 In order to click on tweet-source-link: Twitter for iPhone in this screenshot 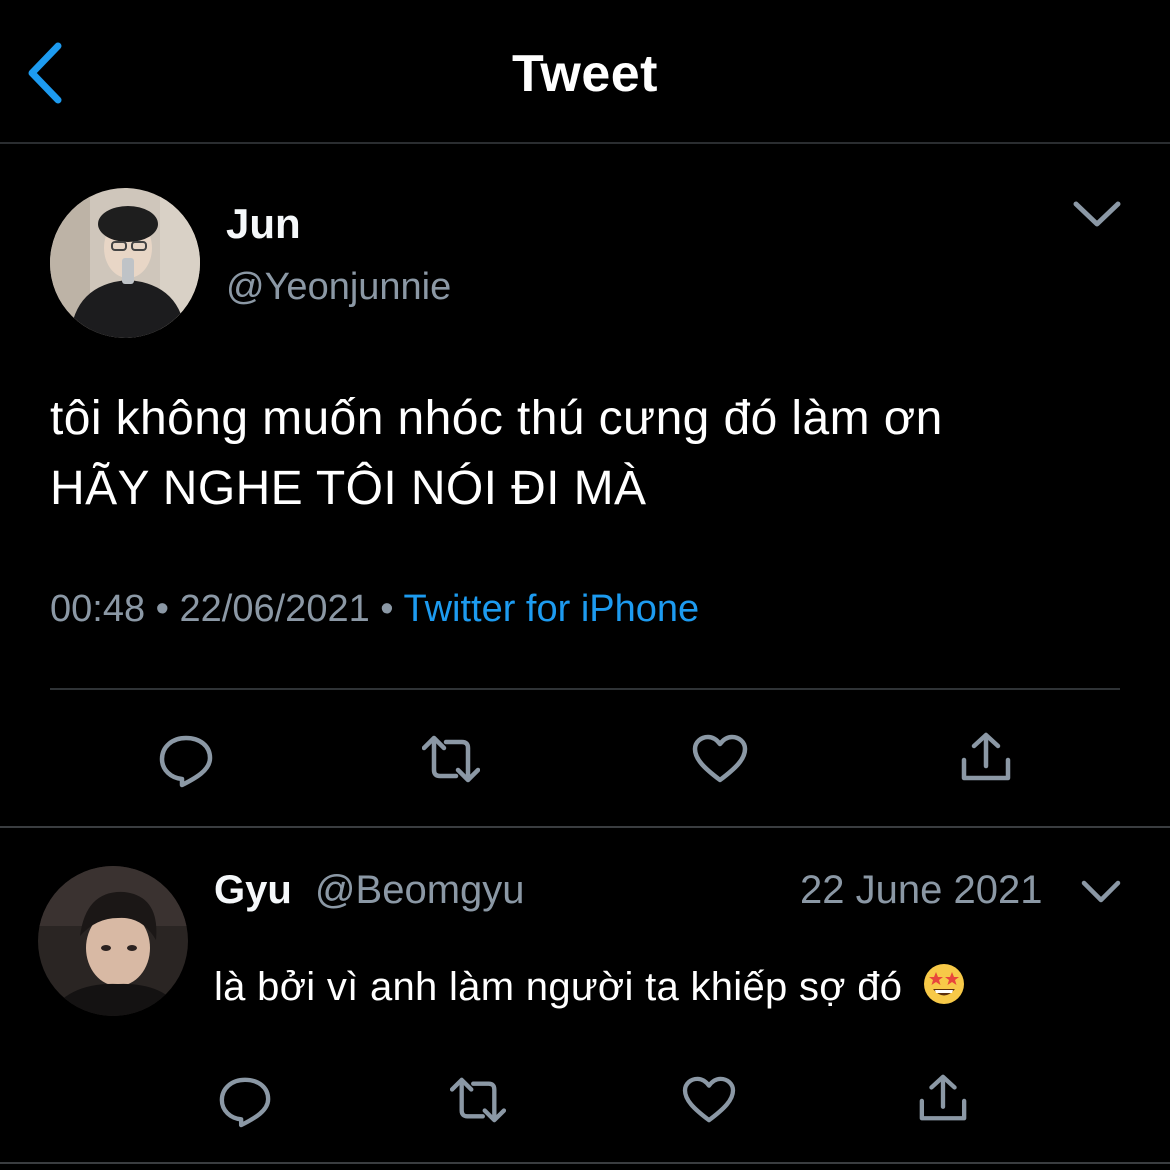, I will do `click(551, 609)`.